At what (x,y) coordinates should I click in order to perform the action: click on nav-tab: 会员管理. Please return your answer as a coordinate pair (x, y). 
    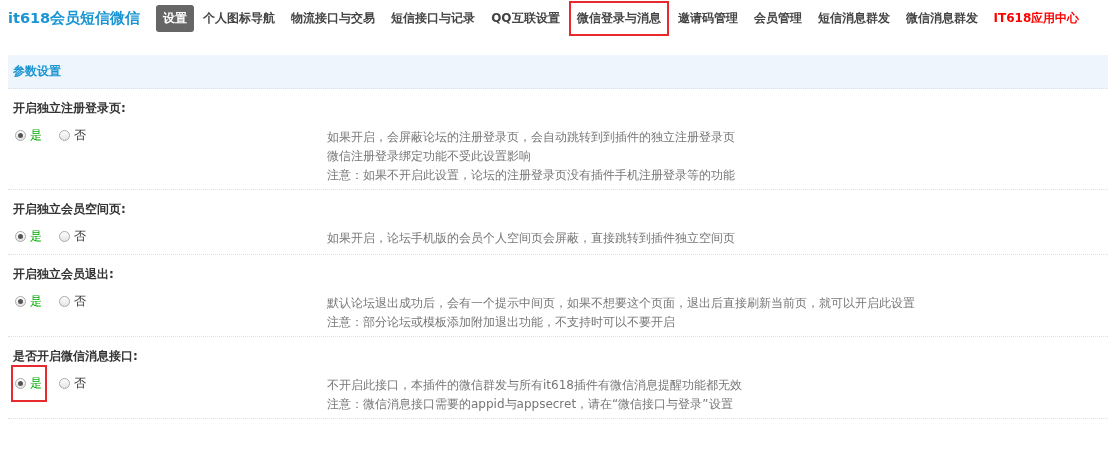
    Looking at the image, I should click on (777, 18).